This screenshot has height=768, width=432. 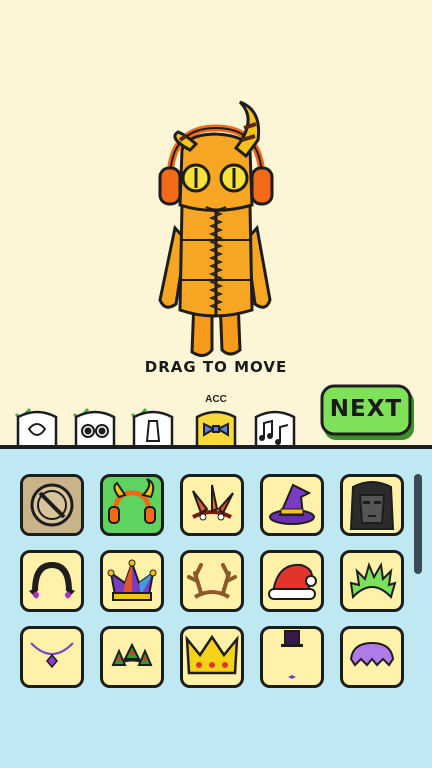 I want to click on item-squid-mask, so click(x=372, y=505).